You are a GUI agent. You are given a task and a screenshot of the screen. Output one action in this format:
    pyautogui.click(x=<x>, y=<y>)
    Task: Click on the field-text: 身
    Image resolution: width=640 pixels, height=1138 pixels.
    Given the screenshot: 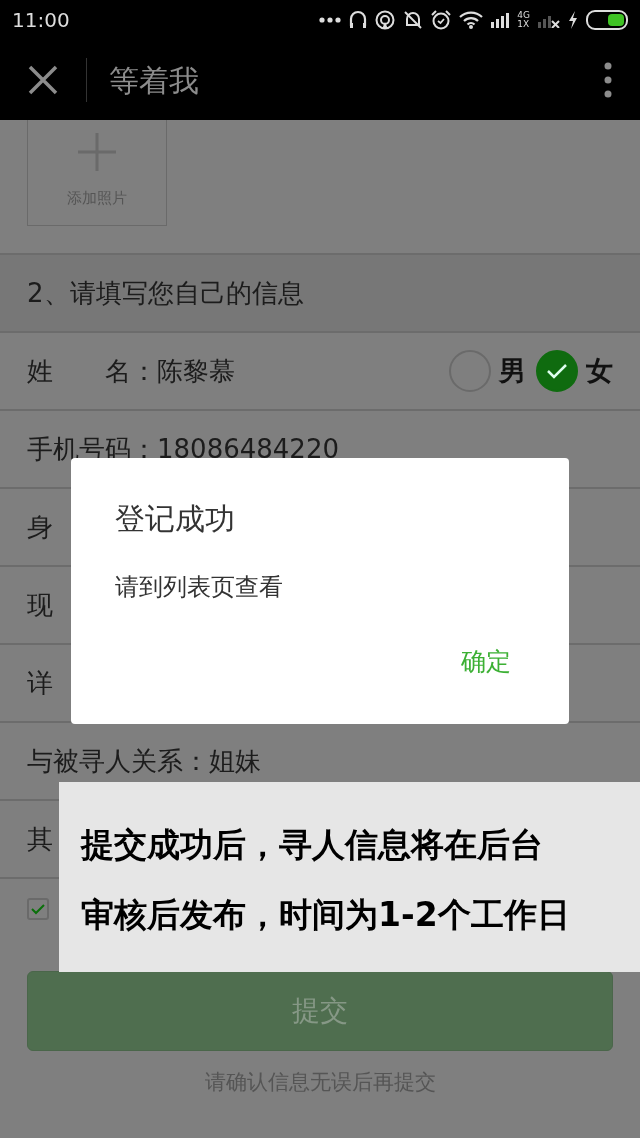 What is the action you would take?
    pyautogui.click(x=40, y=527)
    